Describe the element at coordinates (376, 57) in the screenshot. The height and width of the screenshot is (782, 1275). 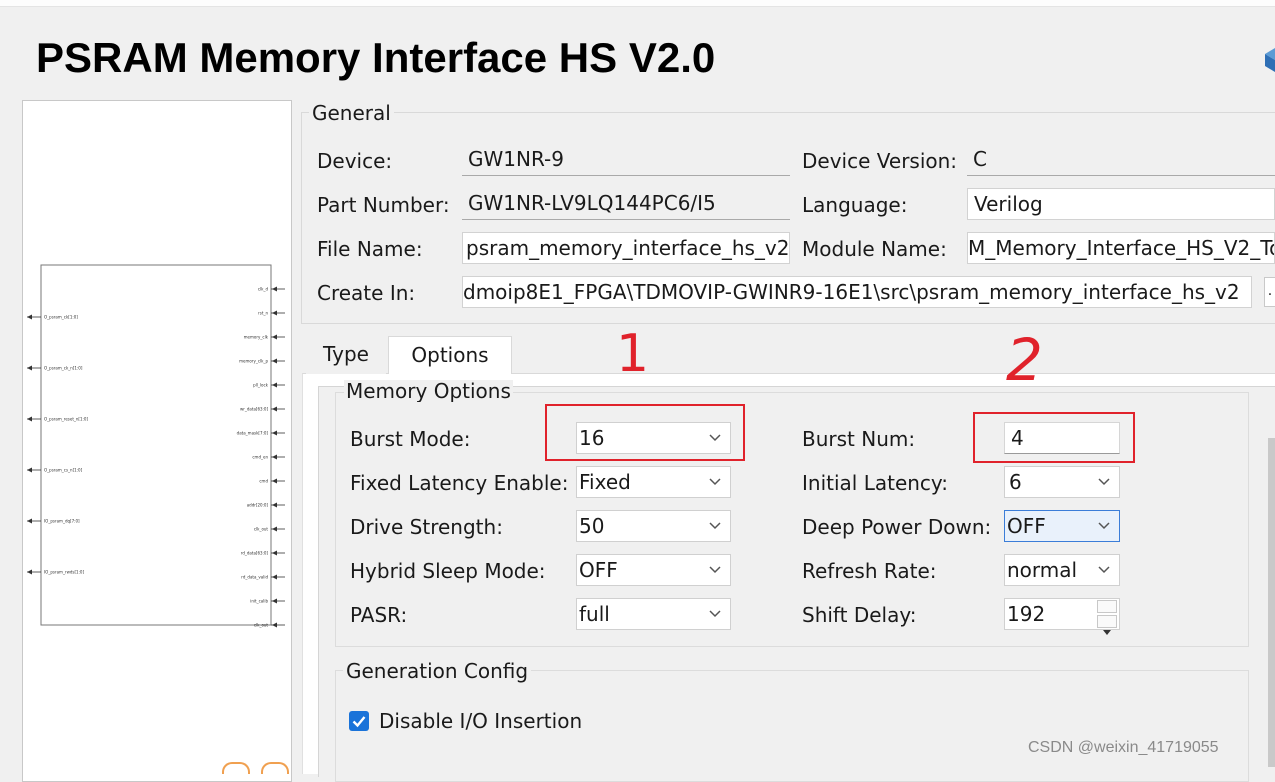
I see `page-title: PSRAM Memory Interface HS V2.0` at that location.